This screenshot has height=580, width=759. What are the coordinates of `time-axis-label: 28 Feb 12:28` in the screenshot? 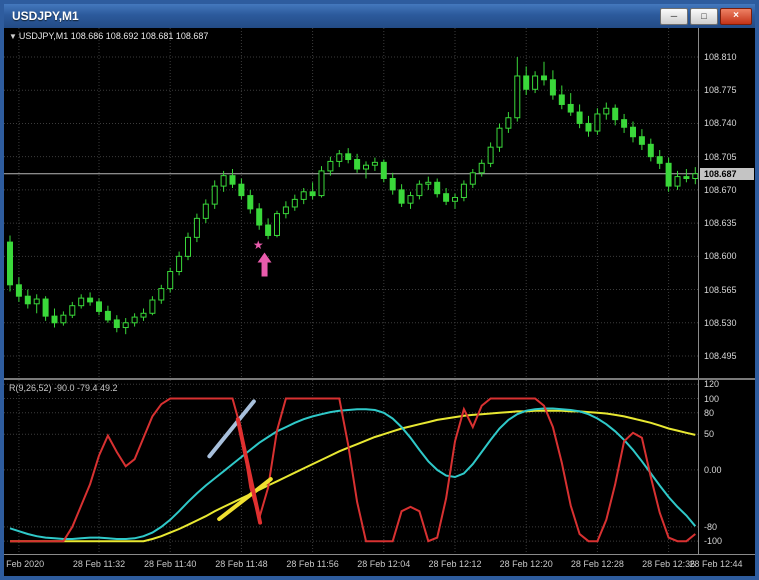 It's located at (597, 564).